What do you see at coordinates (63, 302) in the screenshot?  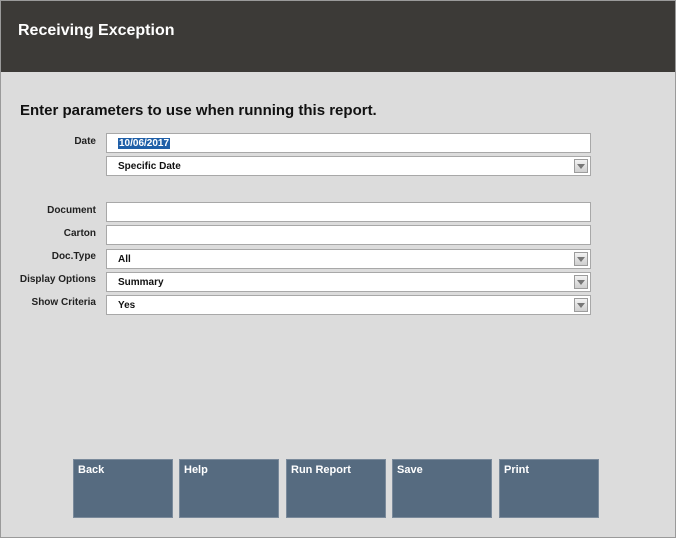 I see `show-criteria-label: Show Criteria` at bounding box center [63, 302].